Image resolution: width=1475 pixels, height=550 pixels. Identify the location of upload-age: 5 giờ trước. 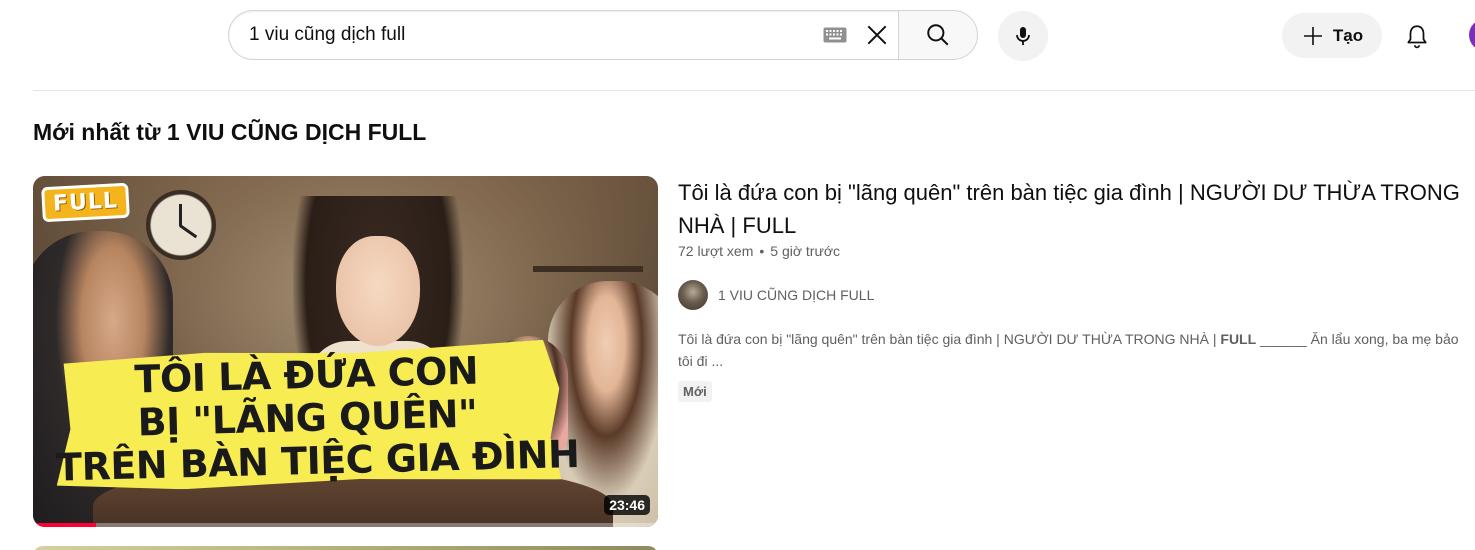
(805, 251).